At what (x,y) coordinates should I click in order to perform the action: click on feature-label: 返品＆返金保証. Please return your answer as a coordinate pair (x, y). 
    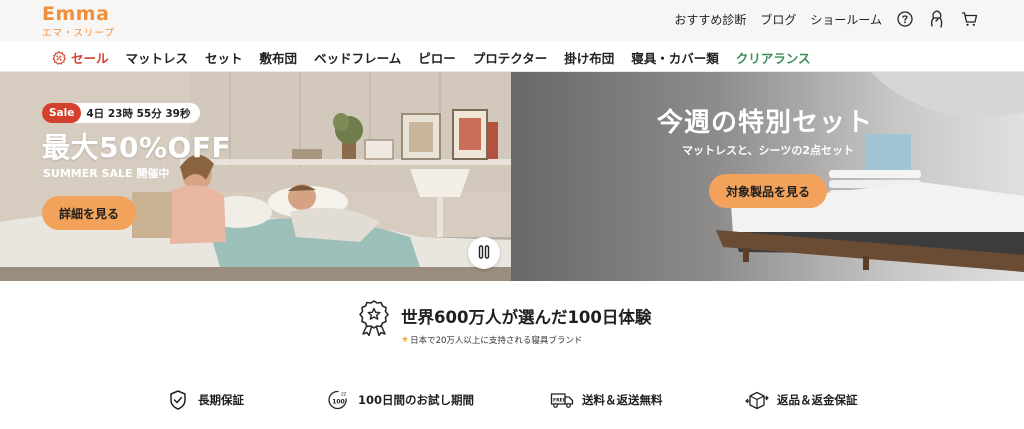
    Looking at the image, I should click on (817, 400).